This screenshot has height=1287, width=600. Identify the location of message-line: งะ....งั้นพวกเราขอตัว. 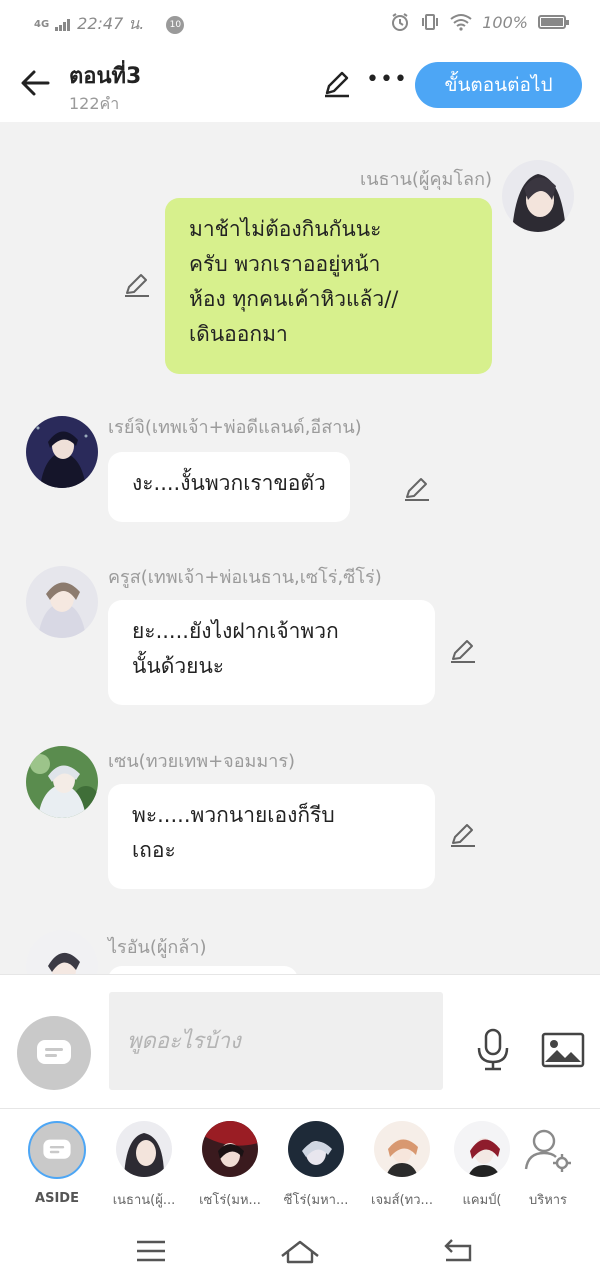
(229, 483).